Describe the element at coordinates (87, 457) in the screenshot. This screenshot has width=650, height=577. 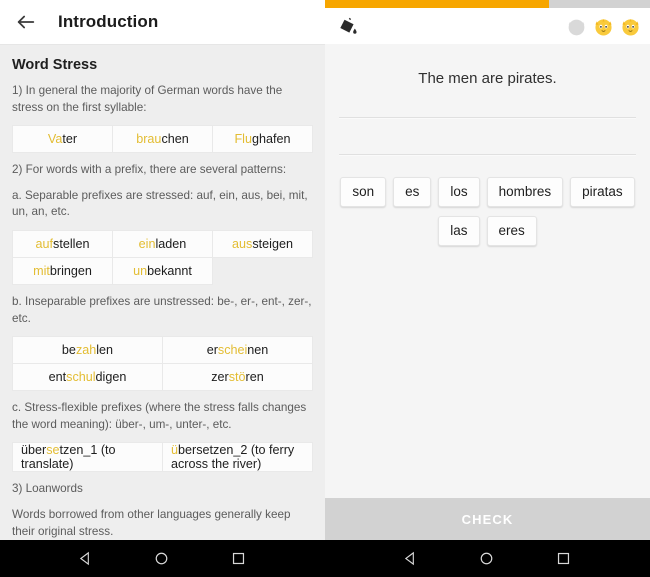
I see `word-cell: übersetzen_1 (to translate)` at that location.